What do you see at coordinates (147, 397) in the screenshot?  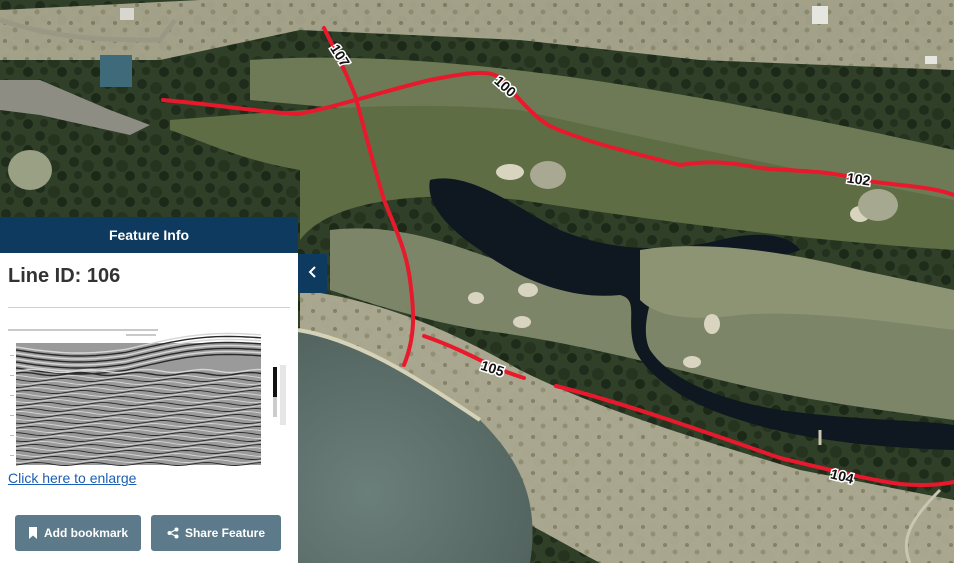 I see `radargram-image` at bounding box center [147, 397].